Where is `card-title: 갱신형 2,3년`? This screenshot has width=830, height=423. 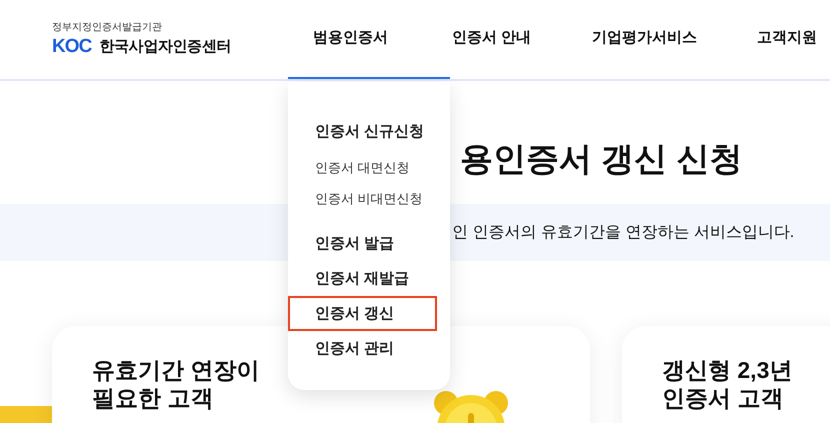
card-title: 갱신형 2,3년 is located at coordinates (727, 370).